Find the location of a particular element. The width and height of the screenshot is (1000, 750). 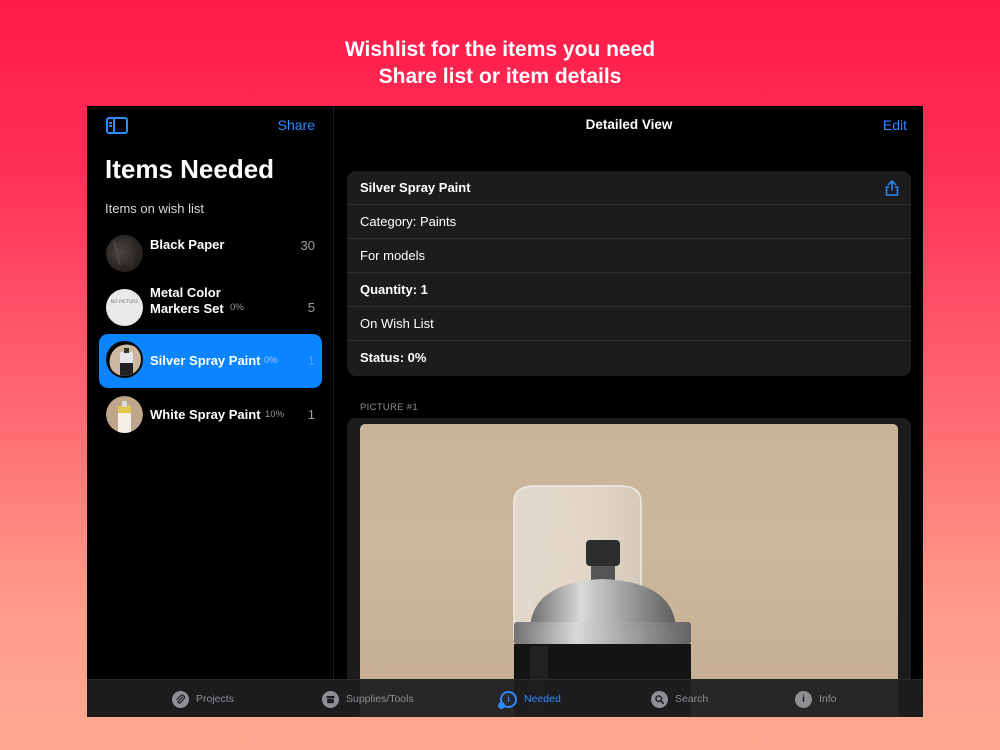

picture-section-header: PICTURE #1 is located at coordinates (389, 407).